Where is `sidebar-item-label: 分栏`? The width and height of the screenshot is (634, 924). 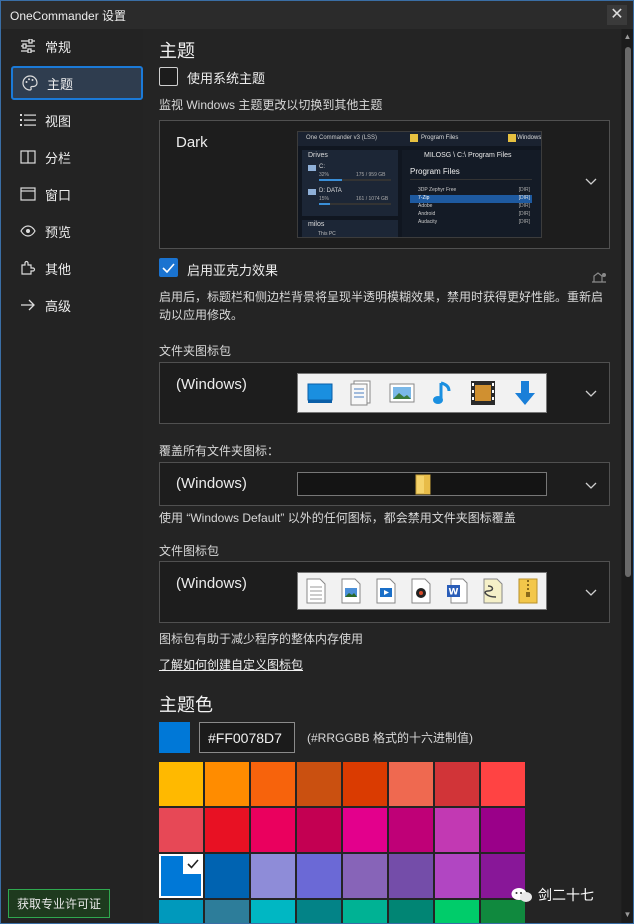
sidebar-item-label: 分栏 is located at coordinates (58, 158).